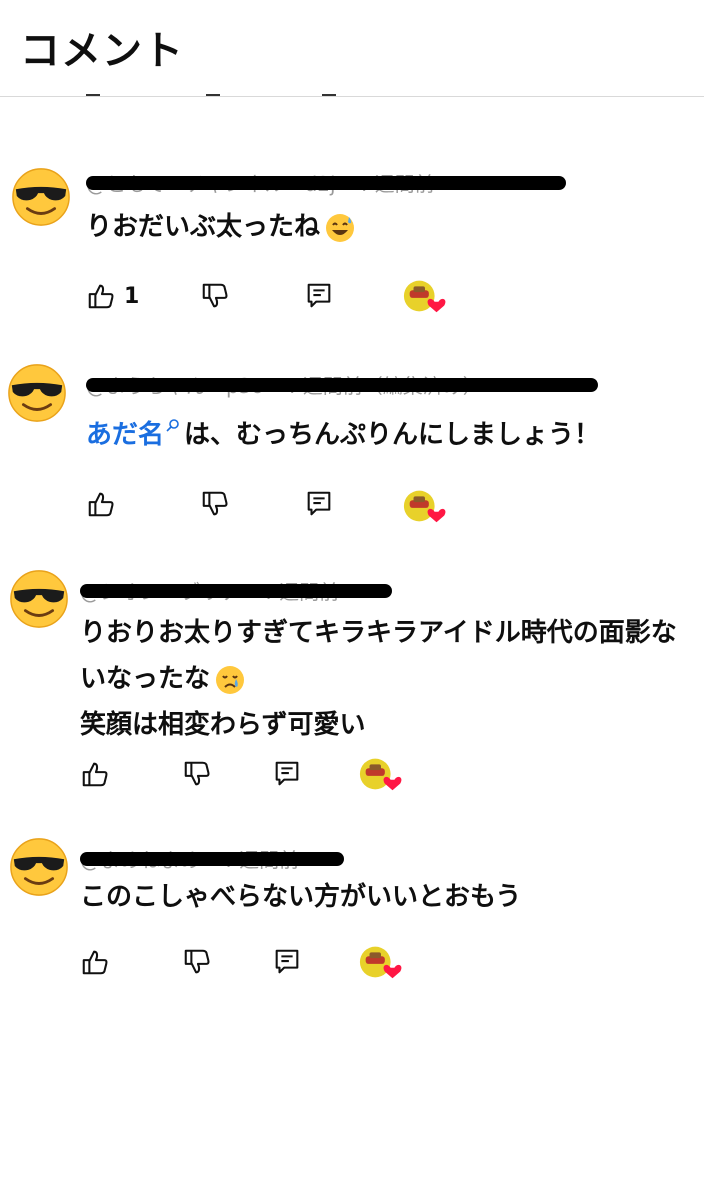 Image resolution: width=710 pixels, height=1200 pixels. Describe the element at coordinates (223, 725) in the screenshot. I see `comment-text-line: 笑顔は相変わらず可愛い` at that location.